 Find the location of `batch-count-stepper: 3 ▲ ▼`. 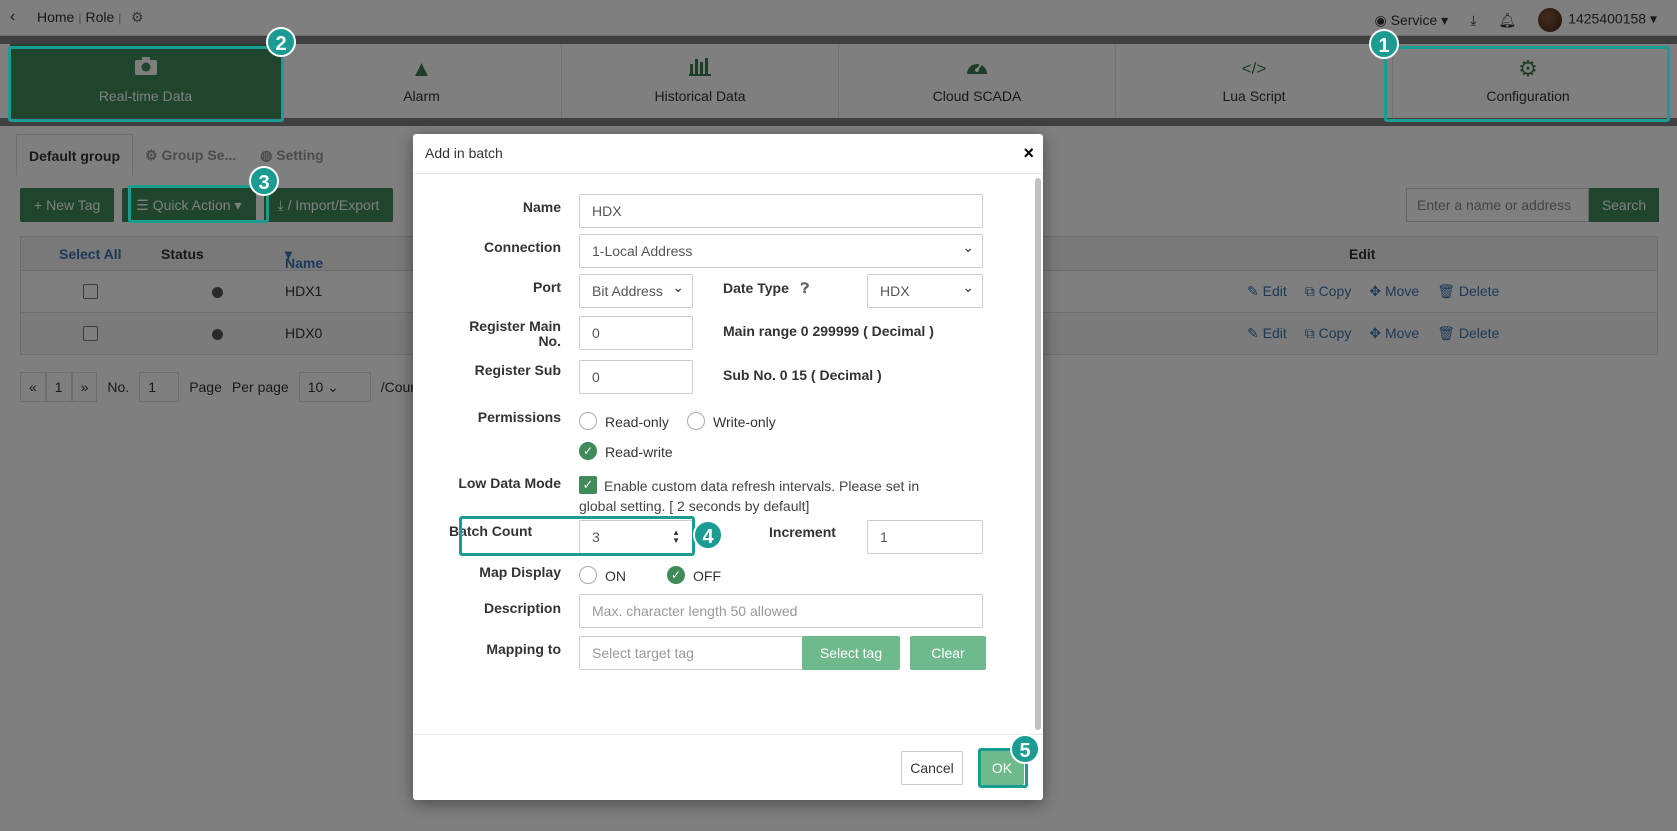

batch-count-stepper: 3 ▲ ▼ is located at coordinates (636, 537).